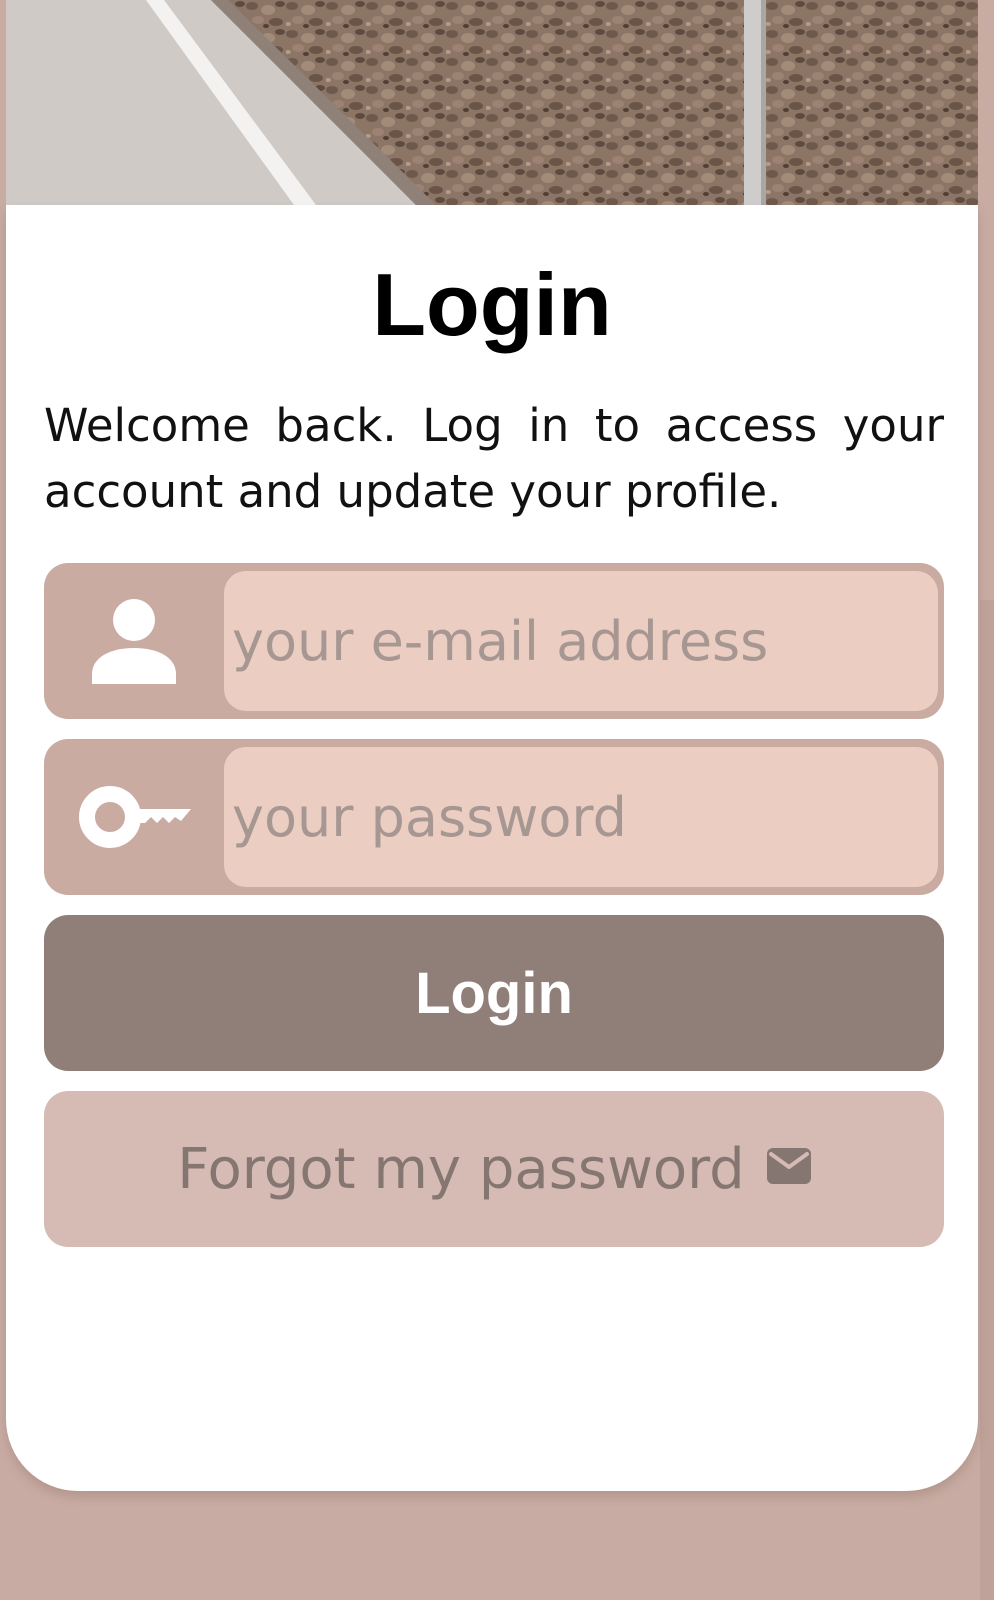 This screenshot has width=994, height=1600. I want to click on forgot-password-label: Forgot my password, so click(461, 1169).